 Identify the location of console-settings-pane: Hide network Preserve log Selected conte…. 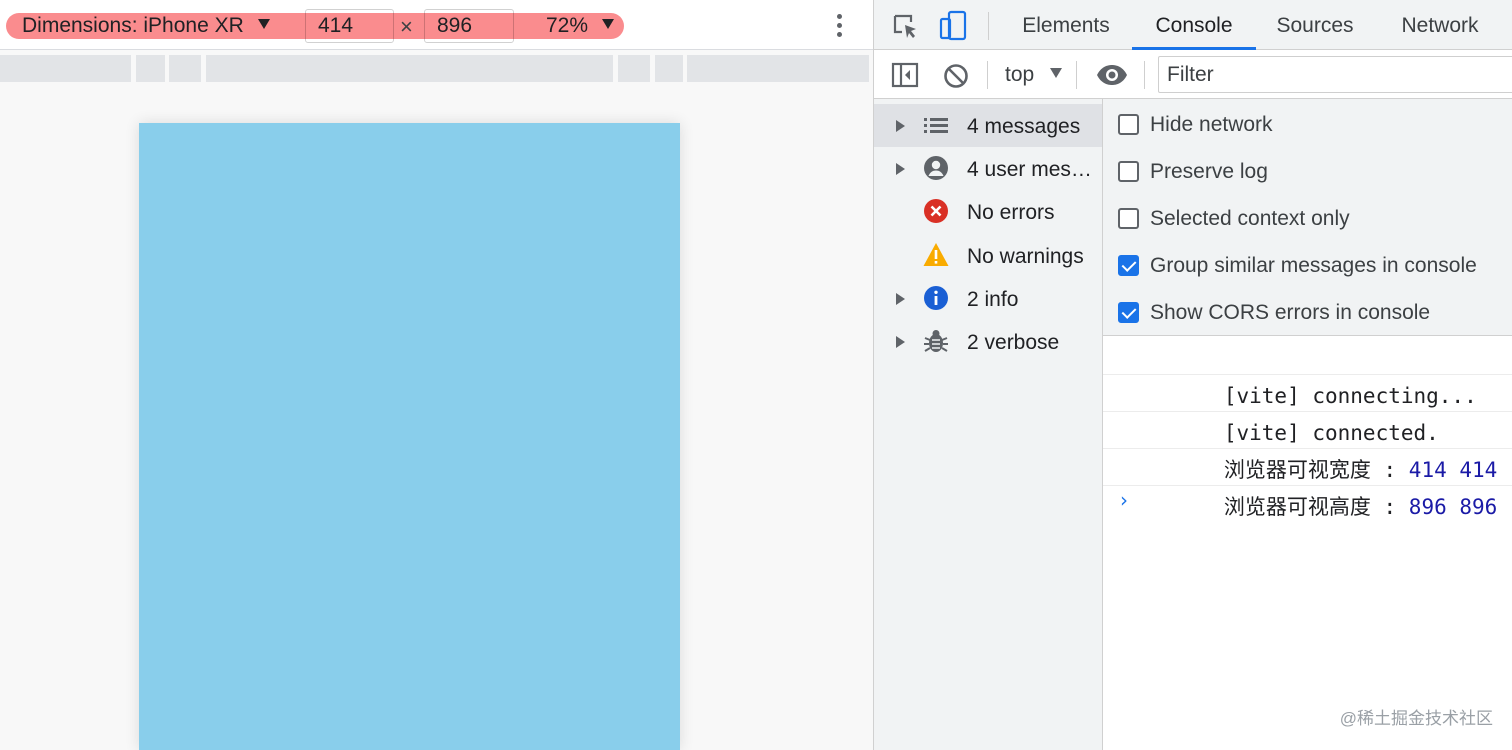
(1307, 217).